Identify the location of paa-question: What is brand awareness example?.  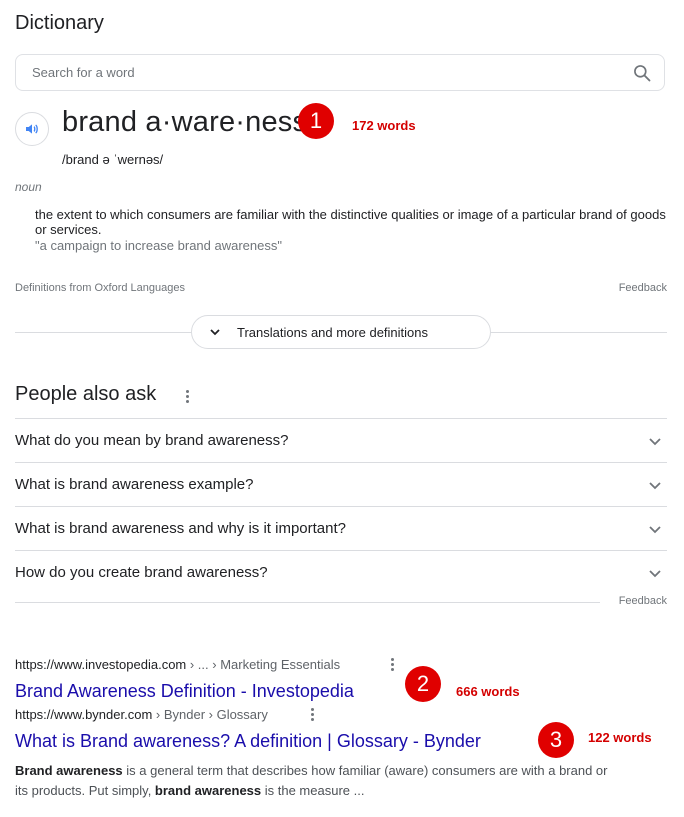
(134, 484).